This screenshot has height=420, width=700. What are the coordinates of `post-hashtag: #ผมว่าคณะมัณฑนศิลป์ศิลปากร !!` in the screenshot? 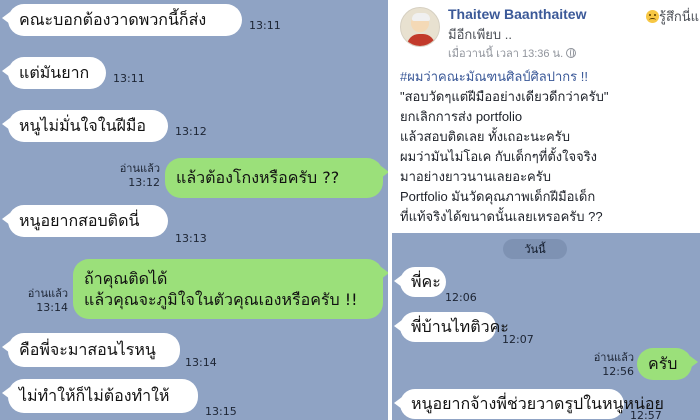 It's located at (548, 77).